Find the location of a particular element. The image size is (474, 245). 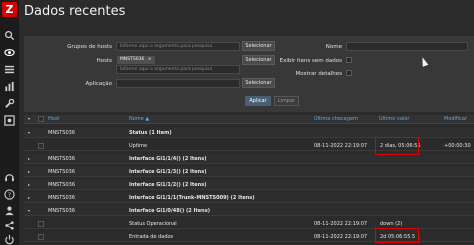

application-label: Aplicação is located at coordinates (98, 84).